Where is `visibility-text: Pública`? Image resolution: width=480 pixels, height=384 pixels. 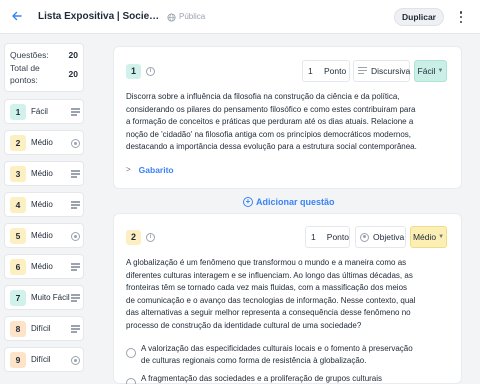 visibility-text: Pública is located at coordinates (192, 16).